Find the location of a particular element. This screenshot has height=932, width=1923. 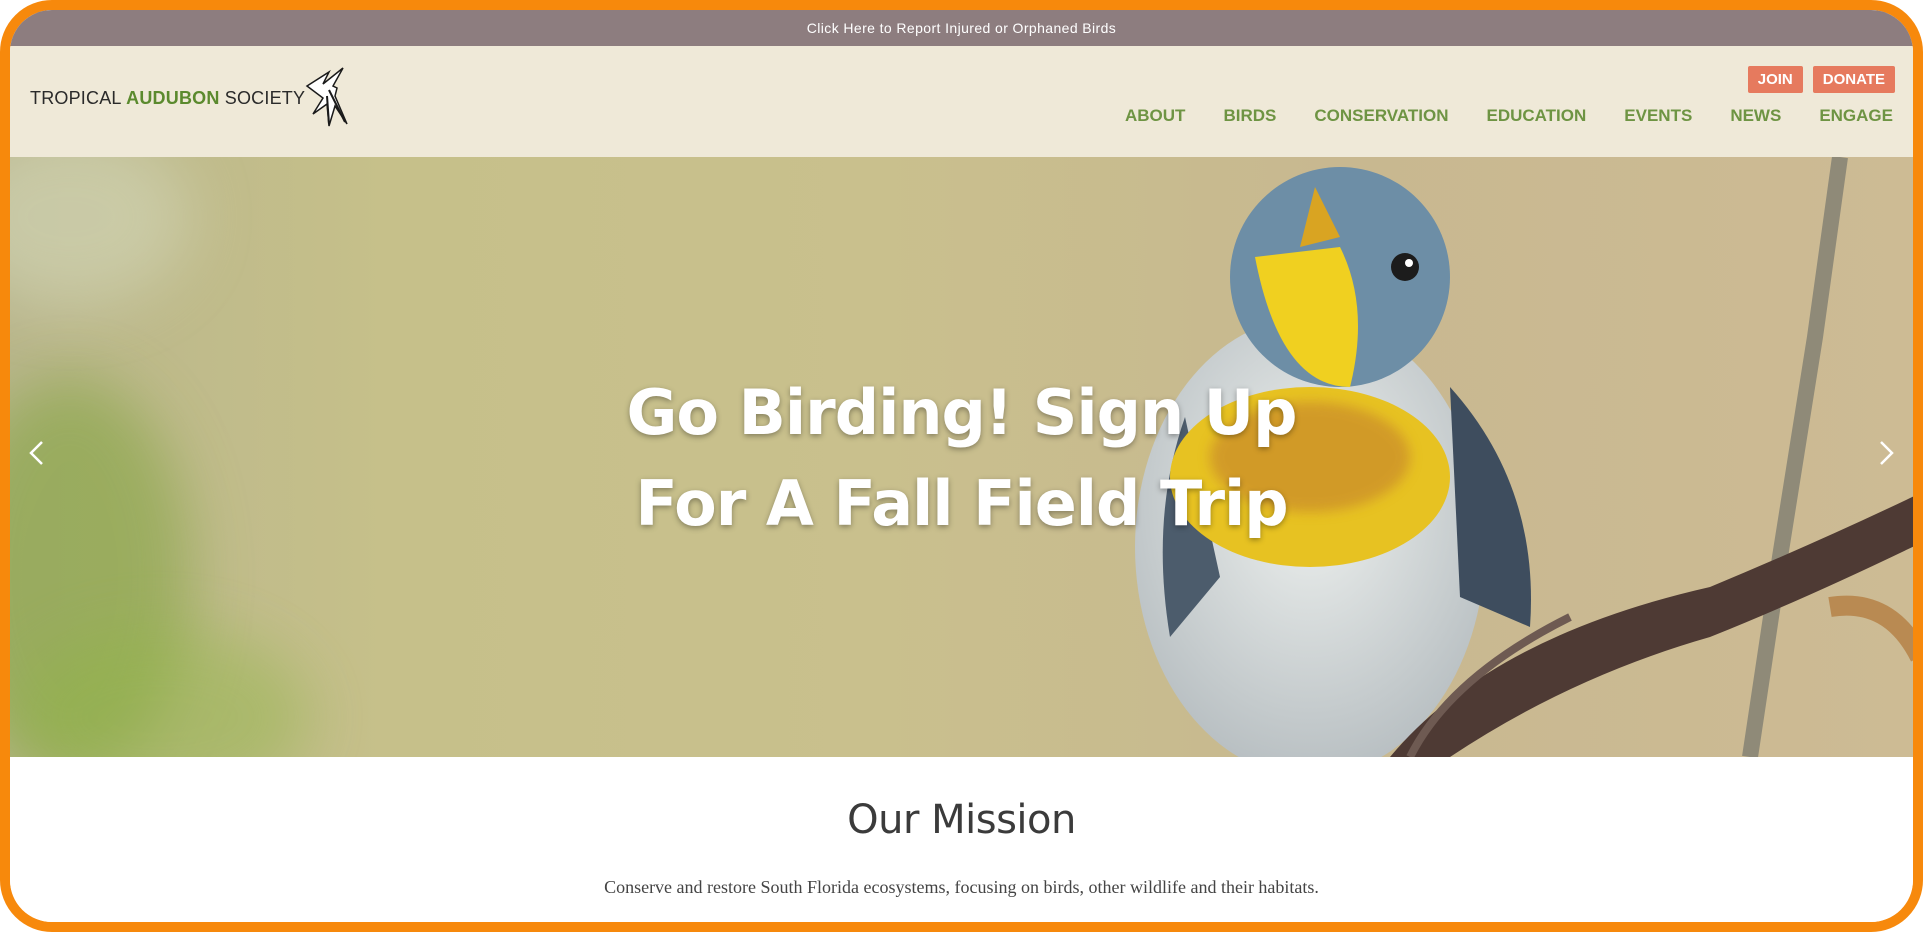

nav-about: ABOUT is located at coordinates (1155, 116).